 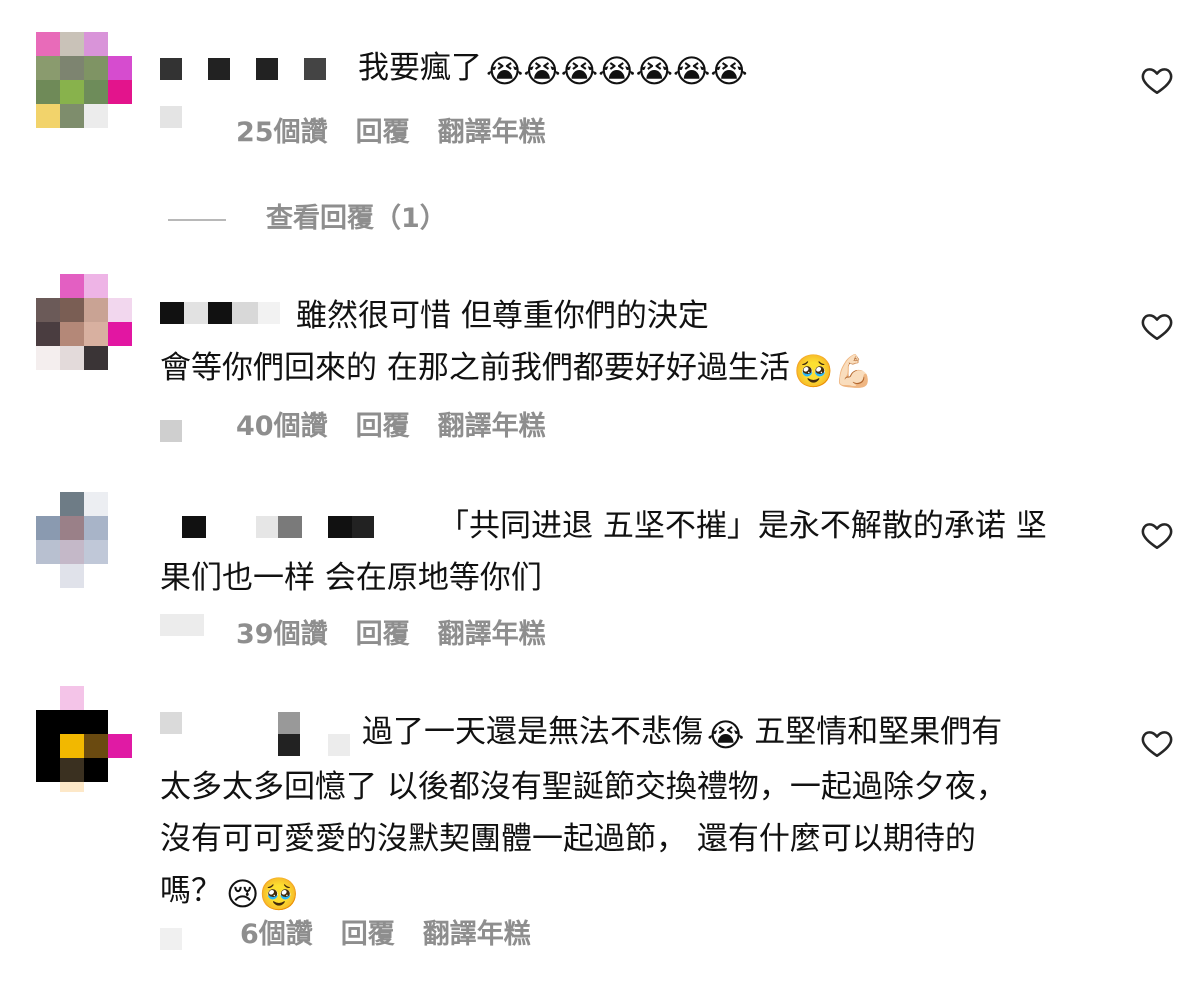 What do you see at coordinates (833, 371) in the screenshot?
I see `pleading-face-emoji: 🥹💪🏻` at bounding box center [833, 371].